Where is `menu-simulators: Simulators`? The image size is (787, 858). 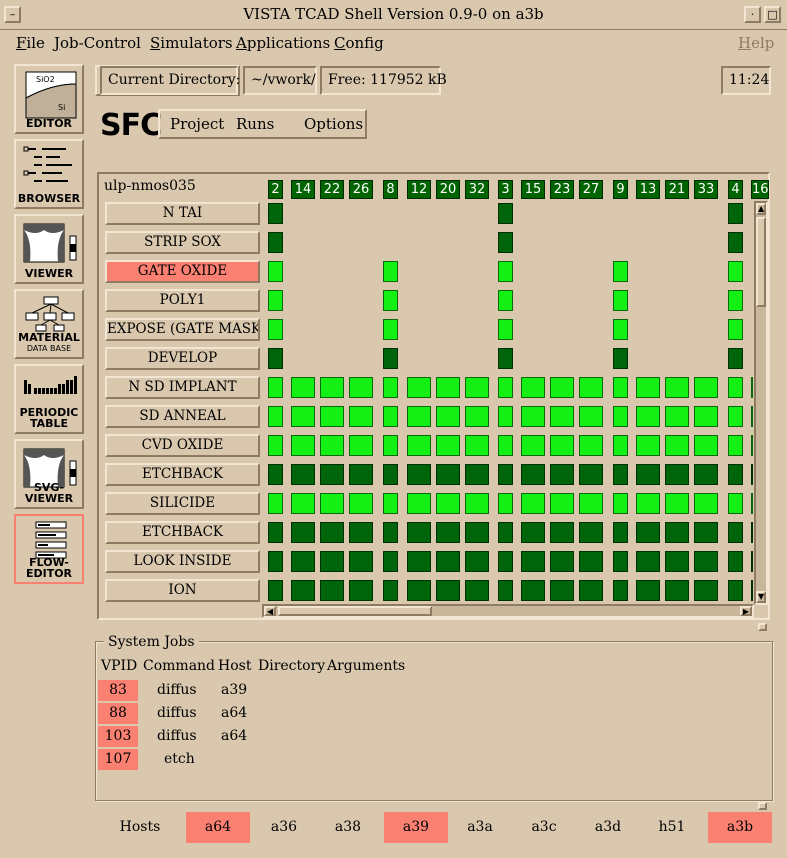 menu-simulators: Simulators is located at coordinates (191, 43).